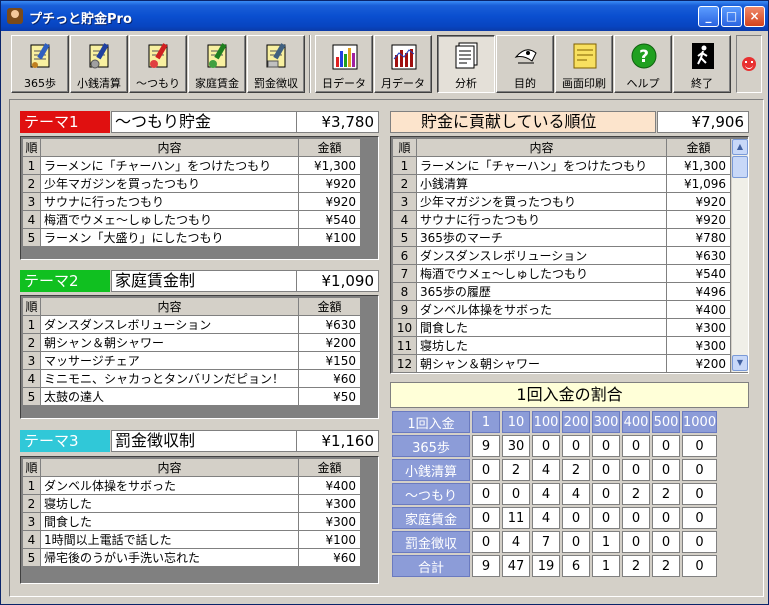 The height and width of the screenshot is (605, 769). Describe the element at coordinates (561, 237) in the screenshot. I see `table-row: 5 365歩のマーチ ¥780` at that location.